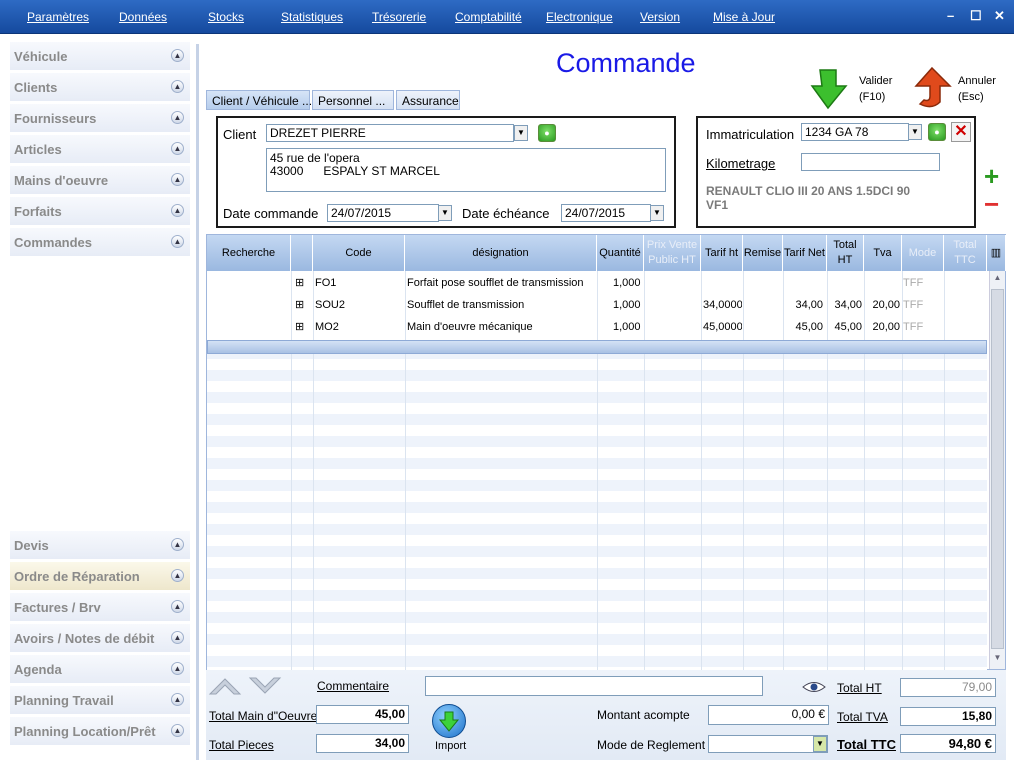 This screenshot has width=1014, height=760. What do you see at coordinates (100, 607) in the screenshot?
I see `sidebar-item-factures: Factures / Brv ▲` at bounding box center [100, 607].